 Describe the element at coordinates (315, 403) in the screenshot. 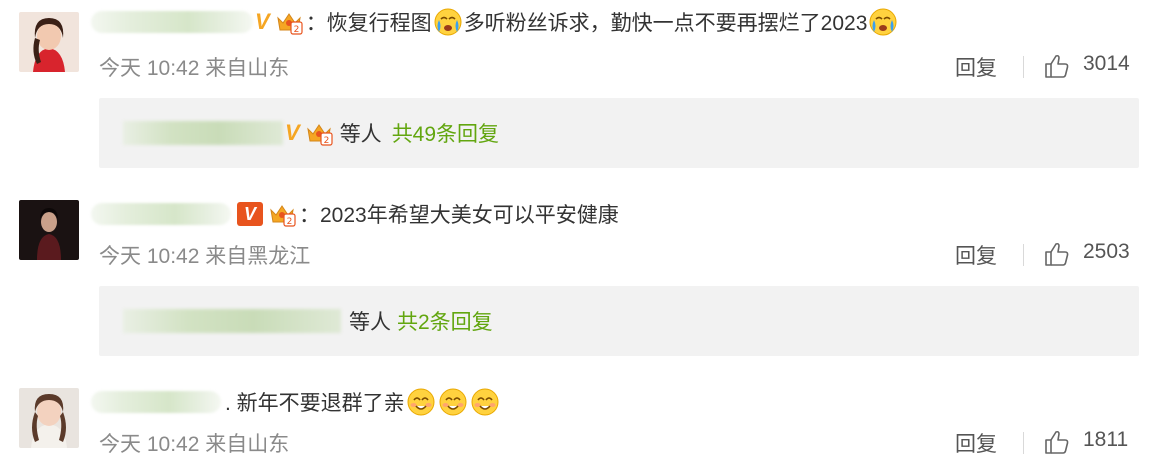

I see `comment-text: . 新年不要退群了亲` at that location.